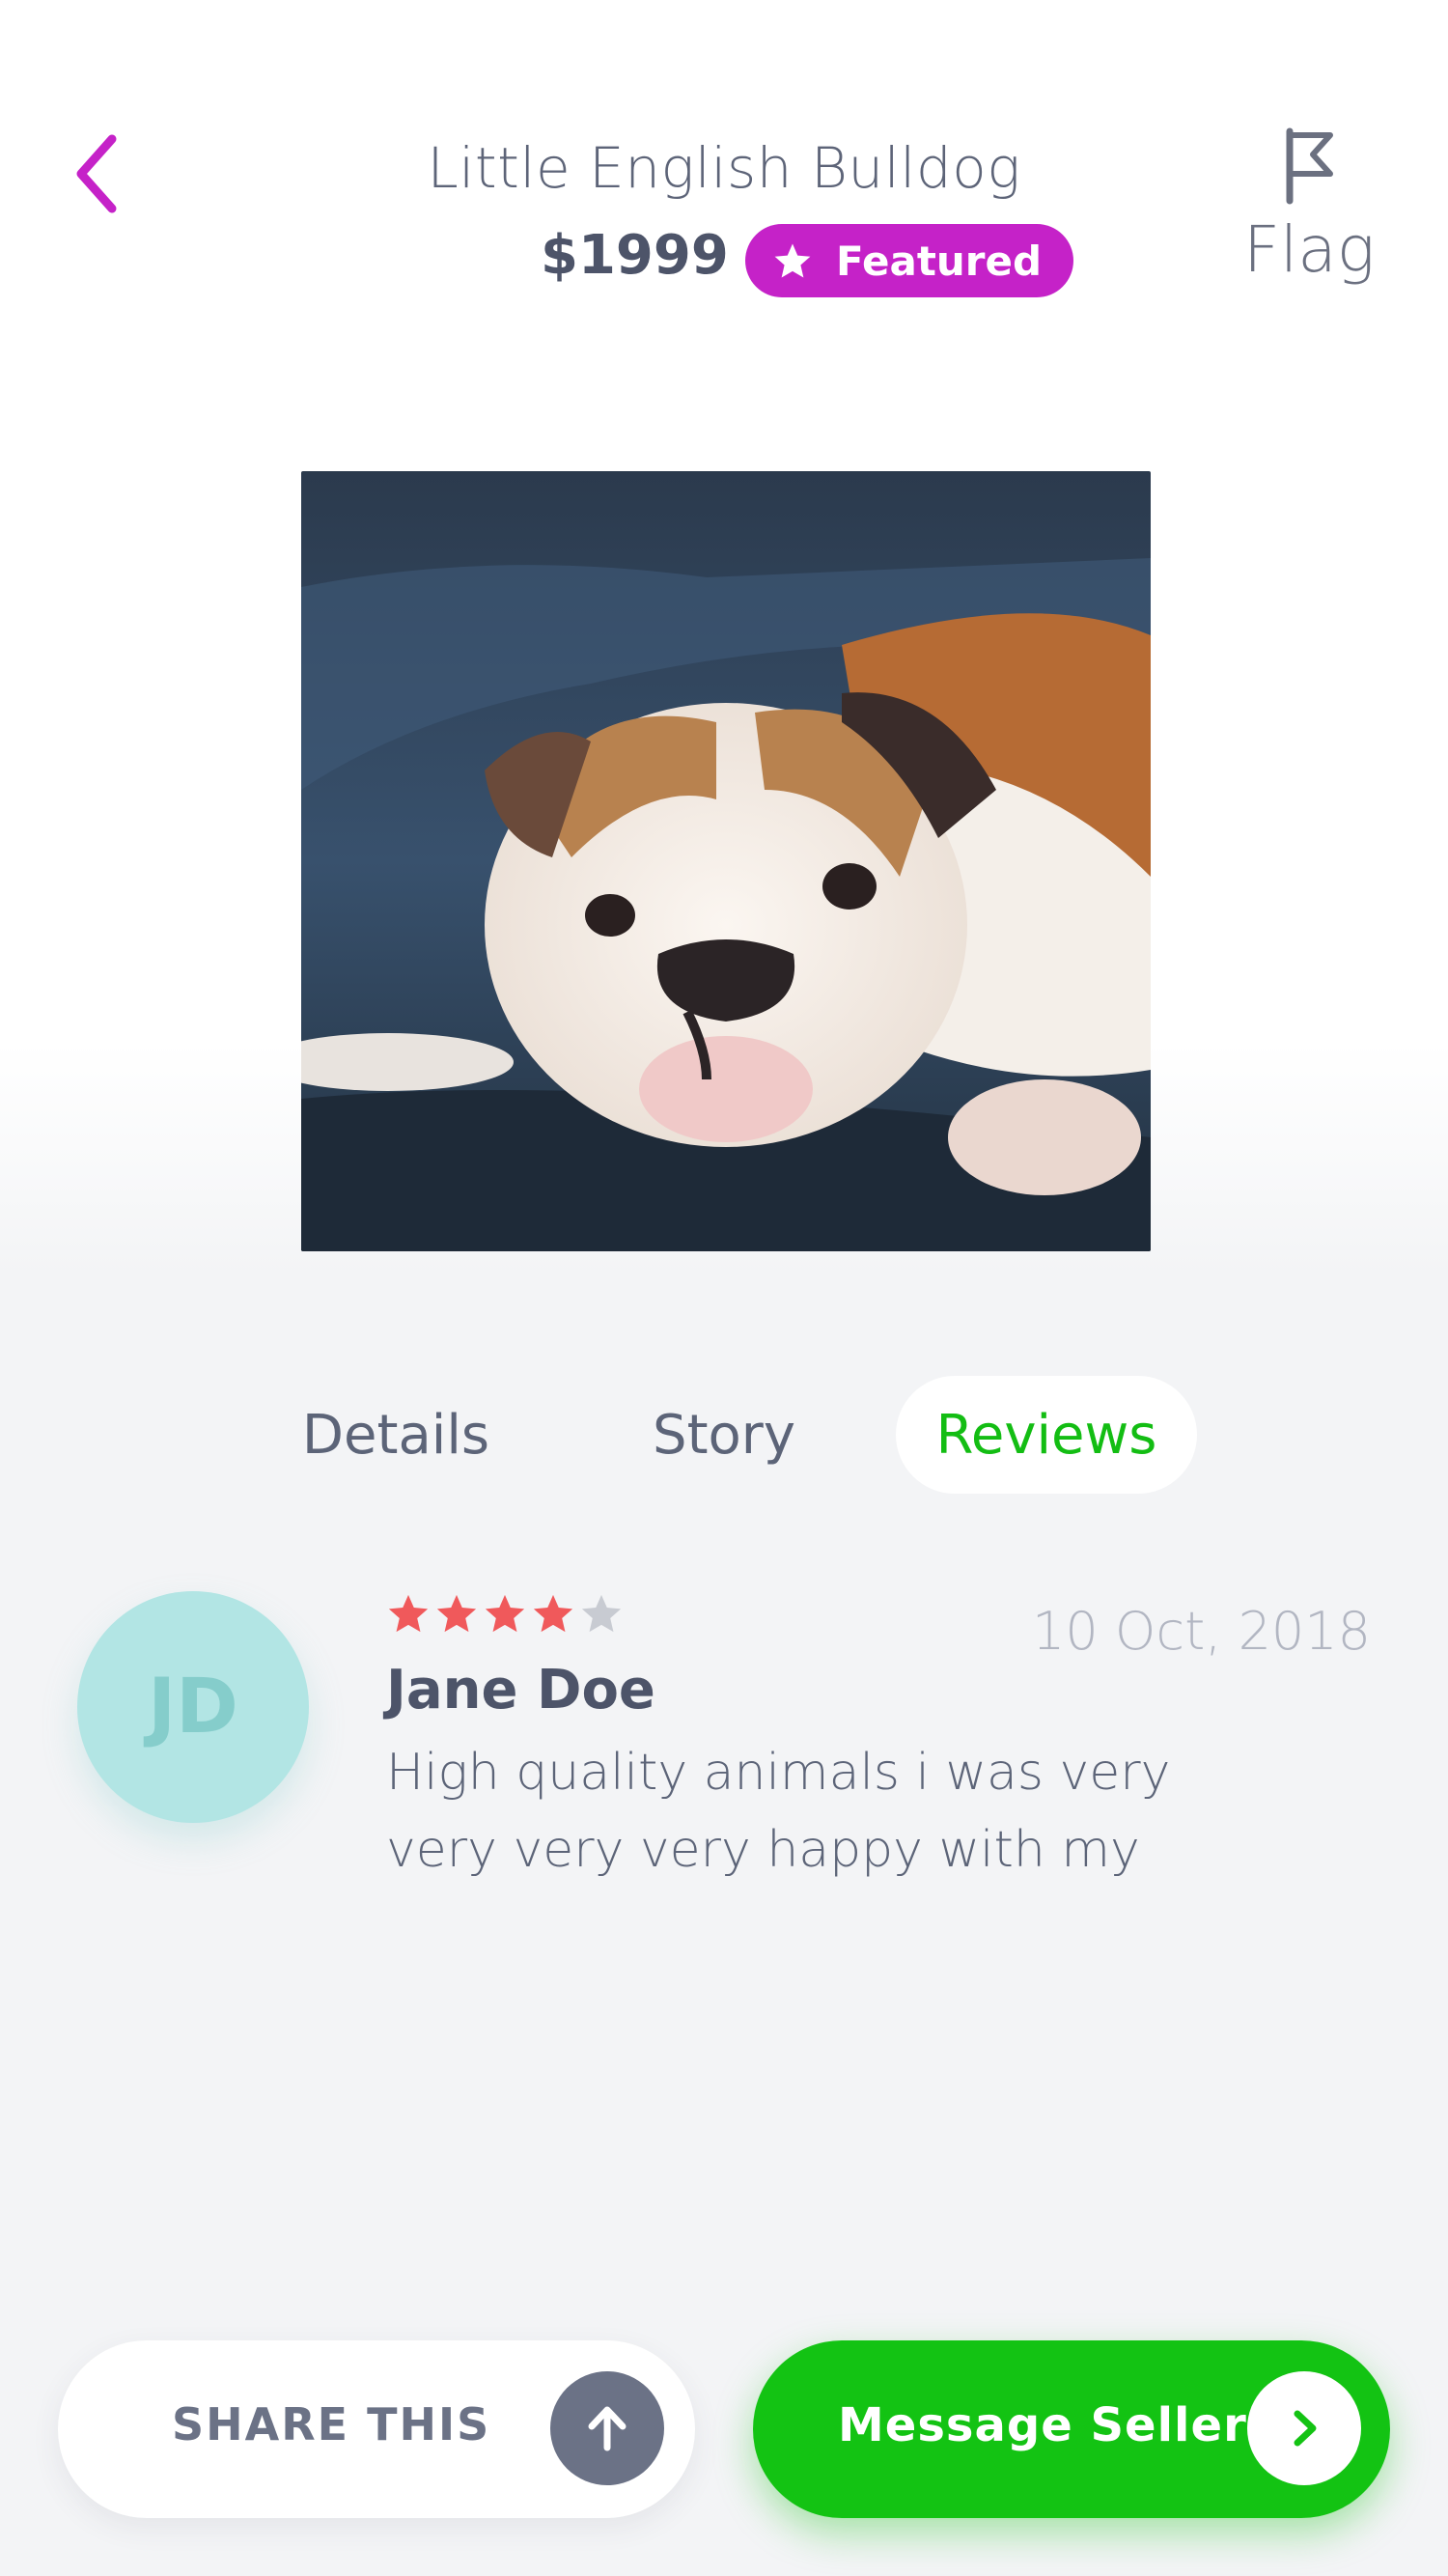  Describe the element at coordinates (1311, 166) in the screenshot. I see `flag-icon` at that location.